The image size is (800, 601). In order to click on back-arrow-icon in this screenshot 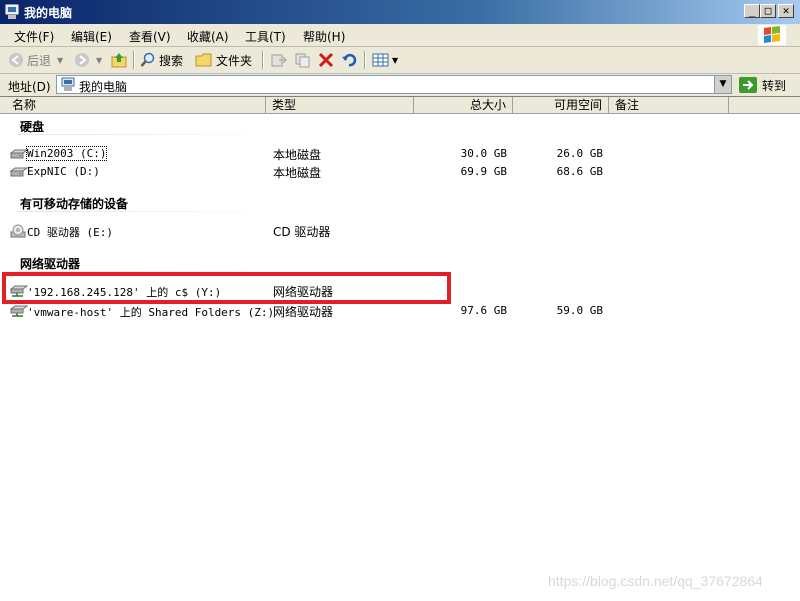, I will do `click(16, 60)`.